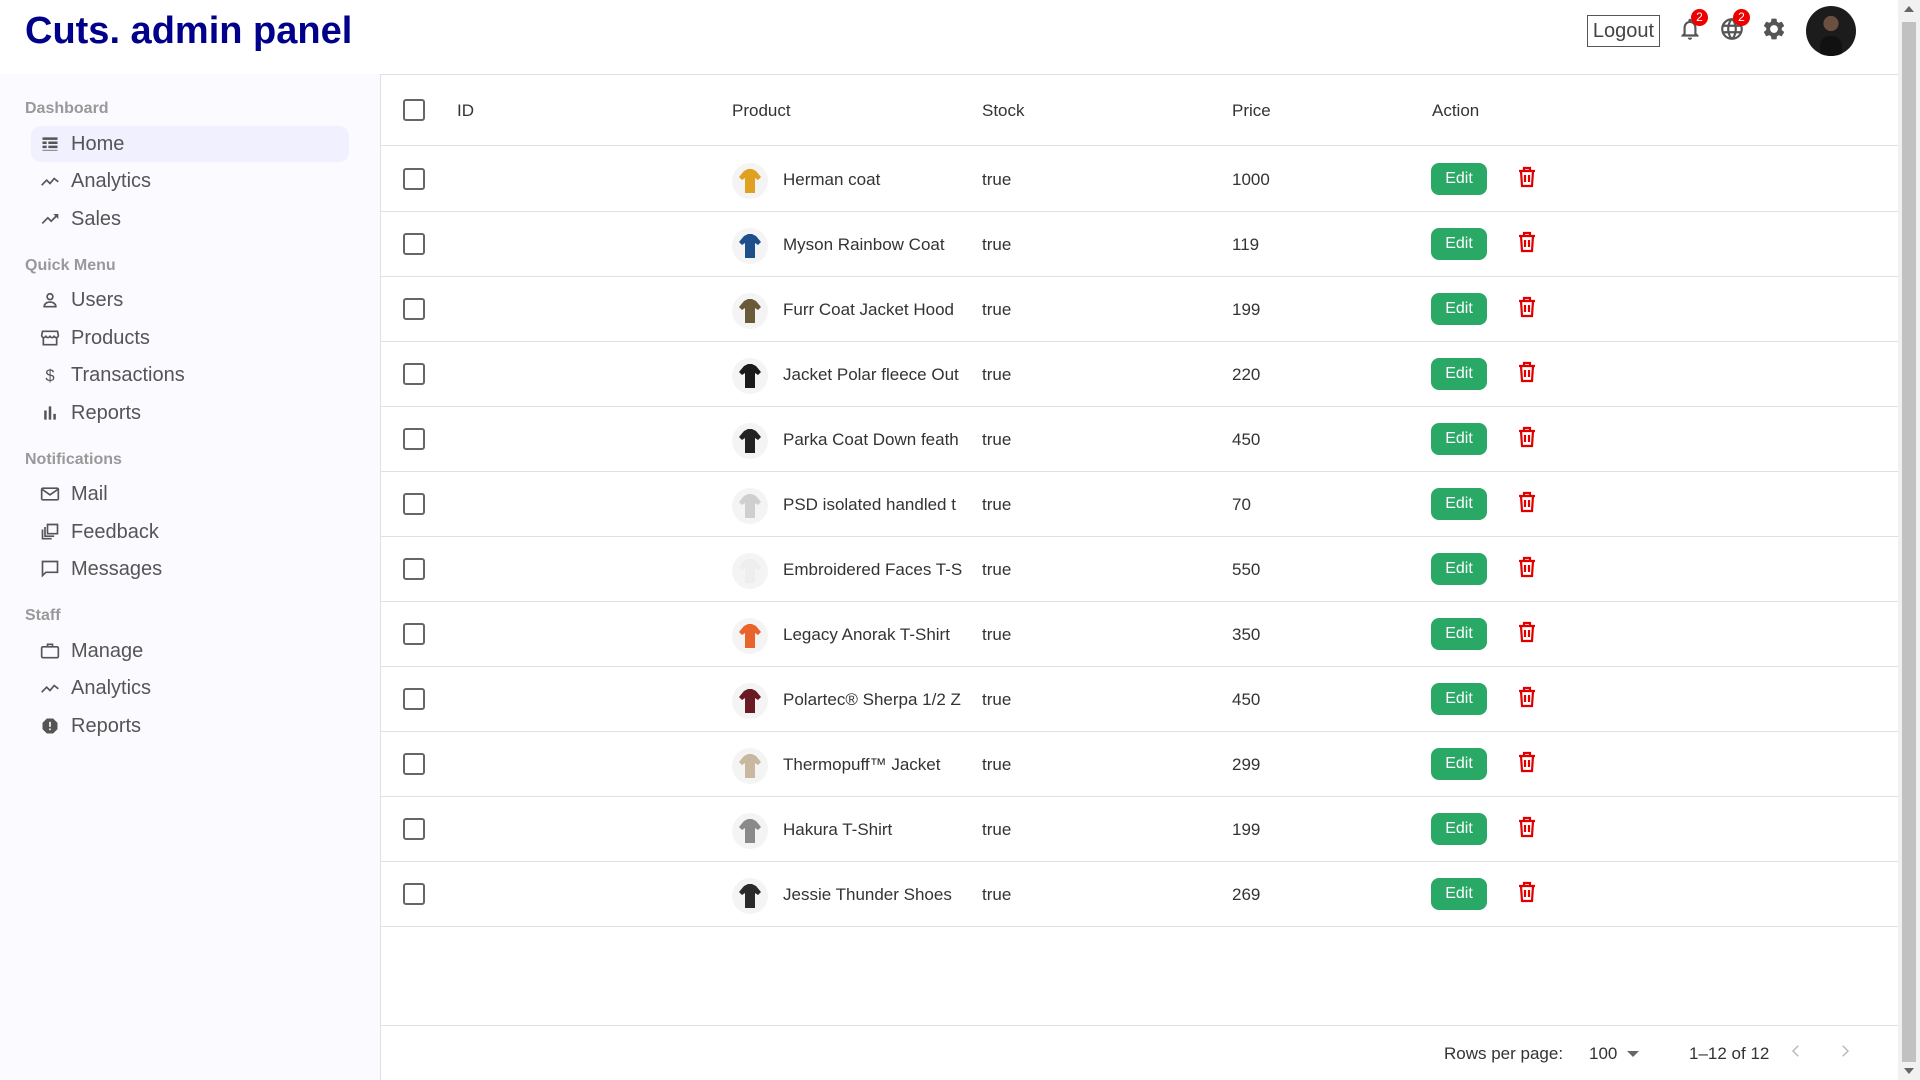 This screenshot has height=1080, width=1920. Describe the element at coordinates (1141, 634) in the screenshot. I see `table-row: Legacy Anorak T-Shirt true 350 Edit` at that location.